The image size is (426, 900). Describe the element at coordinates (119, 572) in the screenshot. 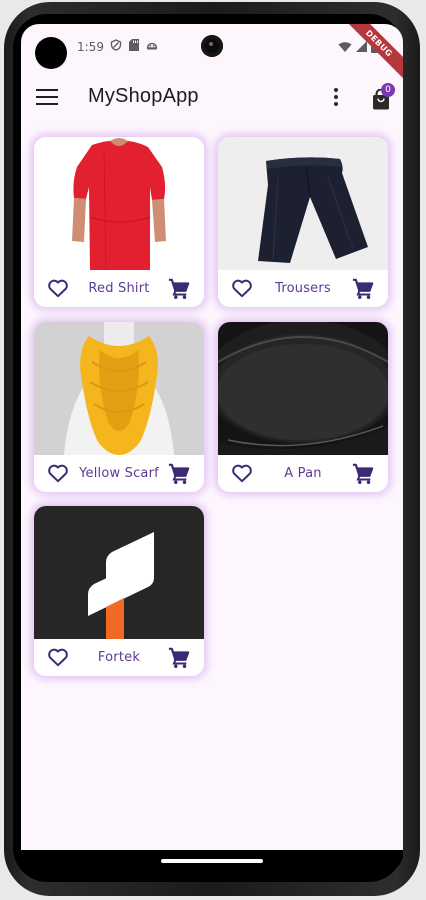

I see `product-image-fortek` at that location.